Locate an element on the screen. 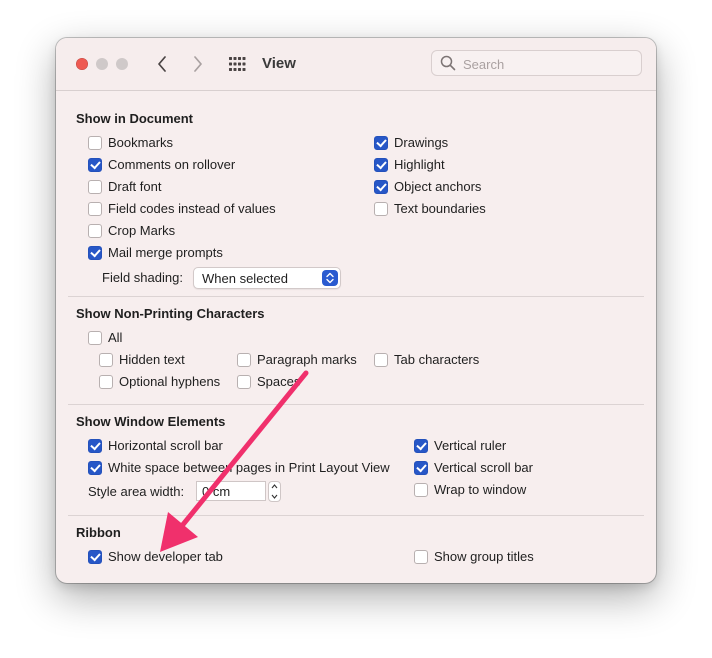 Image resolution: width=712 pixels, height=658 pixels. checkbox-label: Show developer tab is located at coordinates (165, 556).